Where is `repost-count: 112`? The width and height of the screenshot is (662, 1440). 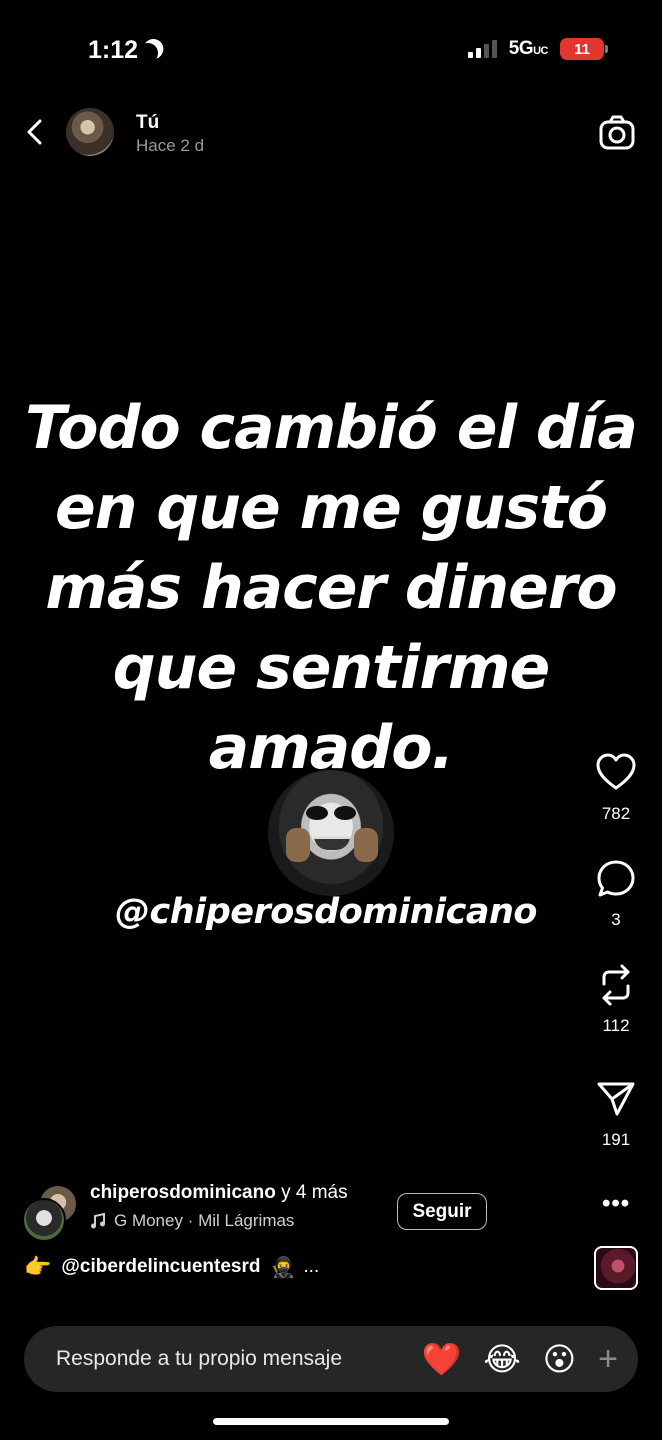 repost-count: 112 is located at coordinates (616, 1025).